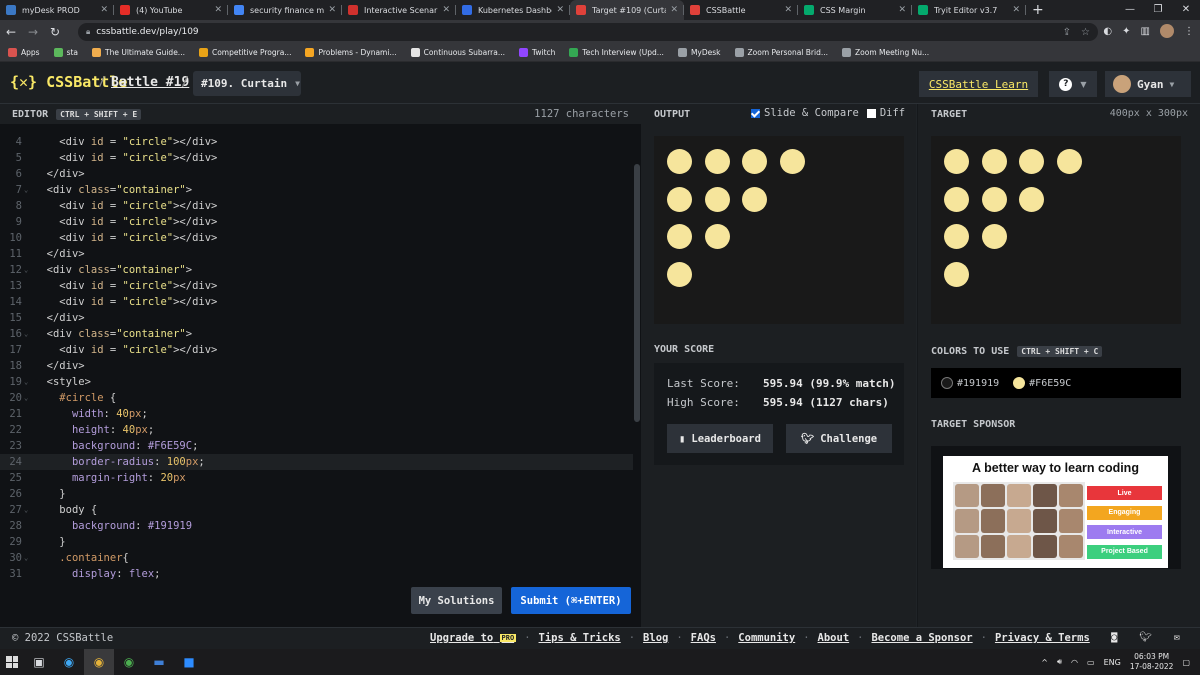 The width and height of the screenshot is (1200, 675). Describe the element at coordinates (316, 222) in the screenshot. I see `code-line: 9 <div id = "circle"></div>` at that location.